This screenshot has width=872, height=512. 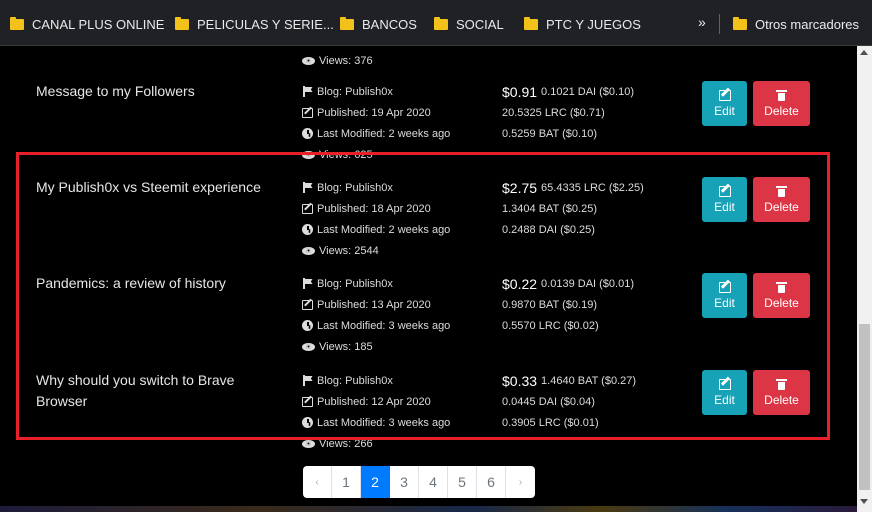 I want to click on bookmark-canal-plus: CANAL PLUS ONLINE, so click(x=87, y=24).